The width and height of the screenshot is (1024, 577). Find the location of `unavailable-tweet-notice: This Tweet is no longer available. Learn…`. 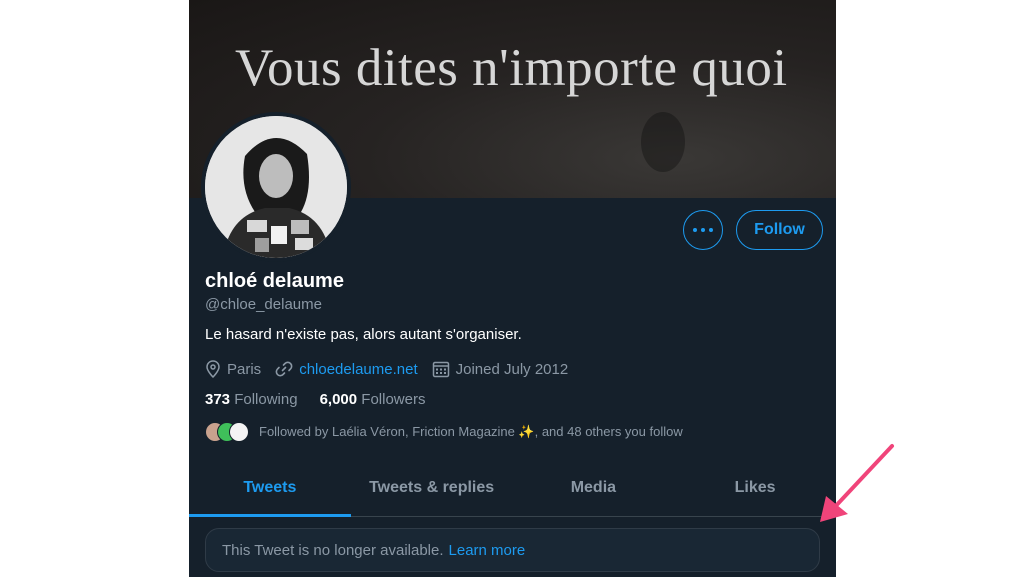

unavailable-tweet-notice: This Tweet is no longer available. Learn… is located at coordinates (512, 550).